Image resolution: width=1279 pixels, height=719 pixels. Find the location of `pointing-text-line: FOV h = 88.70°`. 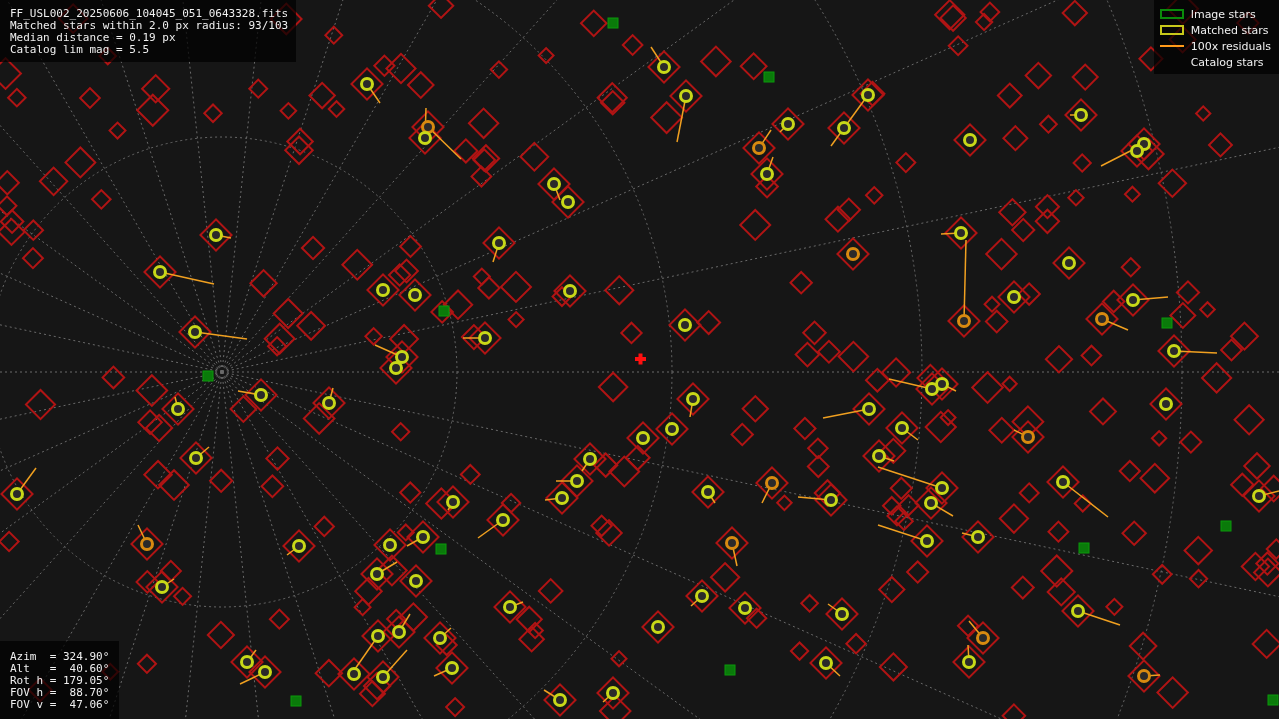

pointing-text-line: FOV h = 88.70° is located at coordinates (60, 693).